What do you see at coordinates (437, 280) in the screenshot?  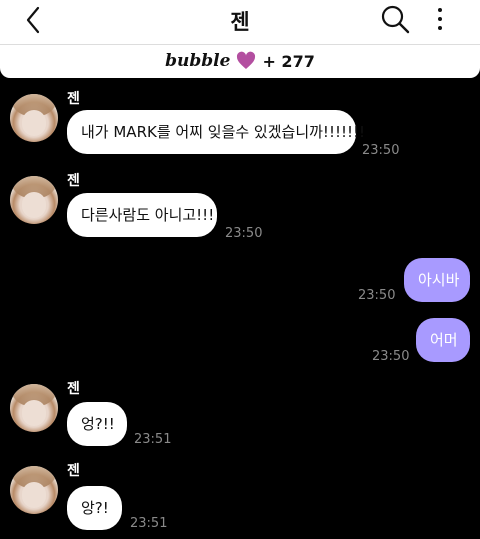 I see `my-message-bubble: 아시바` at bounding box center [437, 280].